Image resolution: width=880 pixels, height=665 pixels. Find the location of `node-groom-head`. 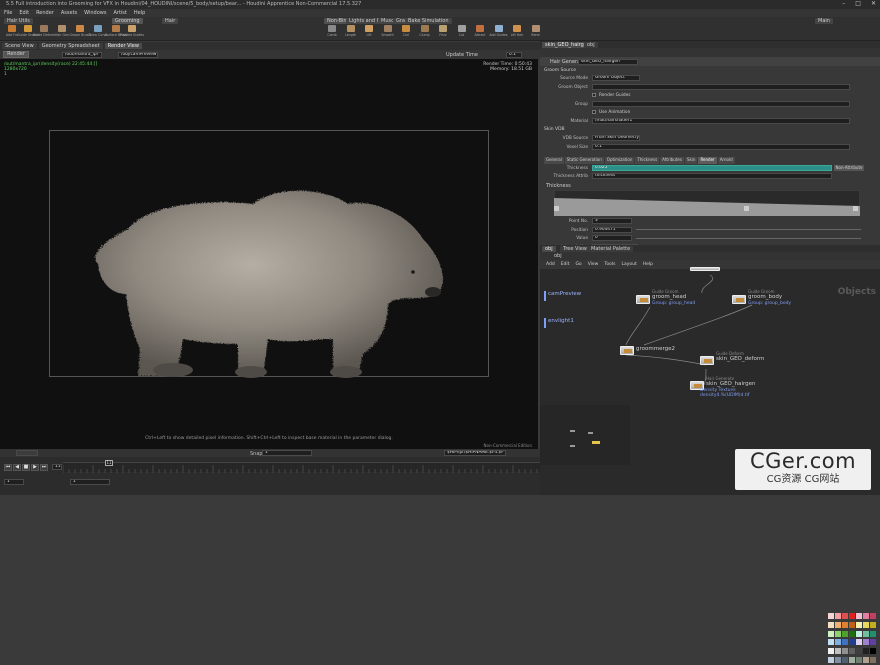

node-groom-head is located at coordinates (643, 299).